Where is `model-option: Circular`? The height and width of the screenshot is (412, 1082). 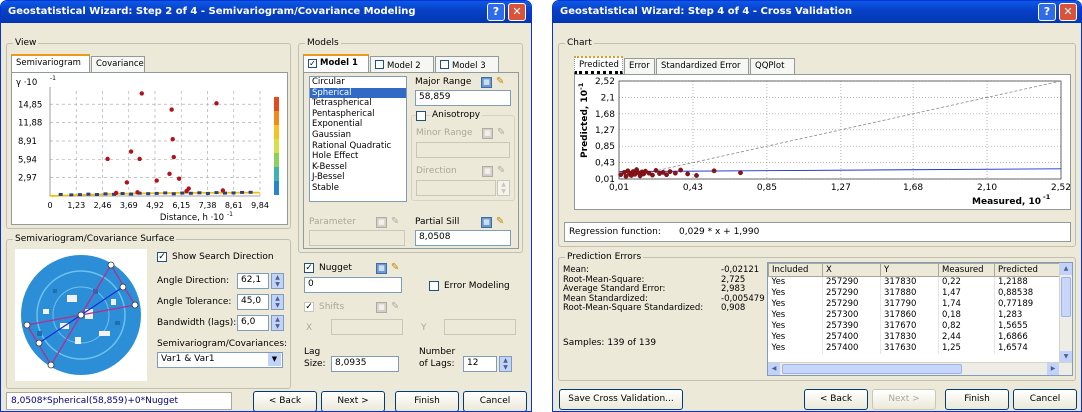
model-option: Circular is located at coordinates (358, 82).